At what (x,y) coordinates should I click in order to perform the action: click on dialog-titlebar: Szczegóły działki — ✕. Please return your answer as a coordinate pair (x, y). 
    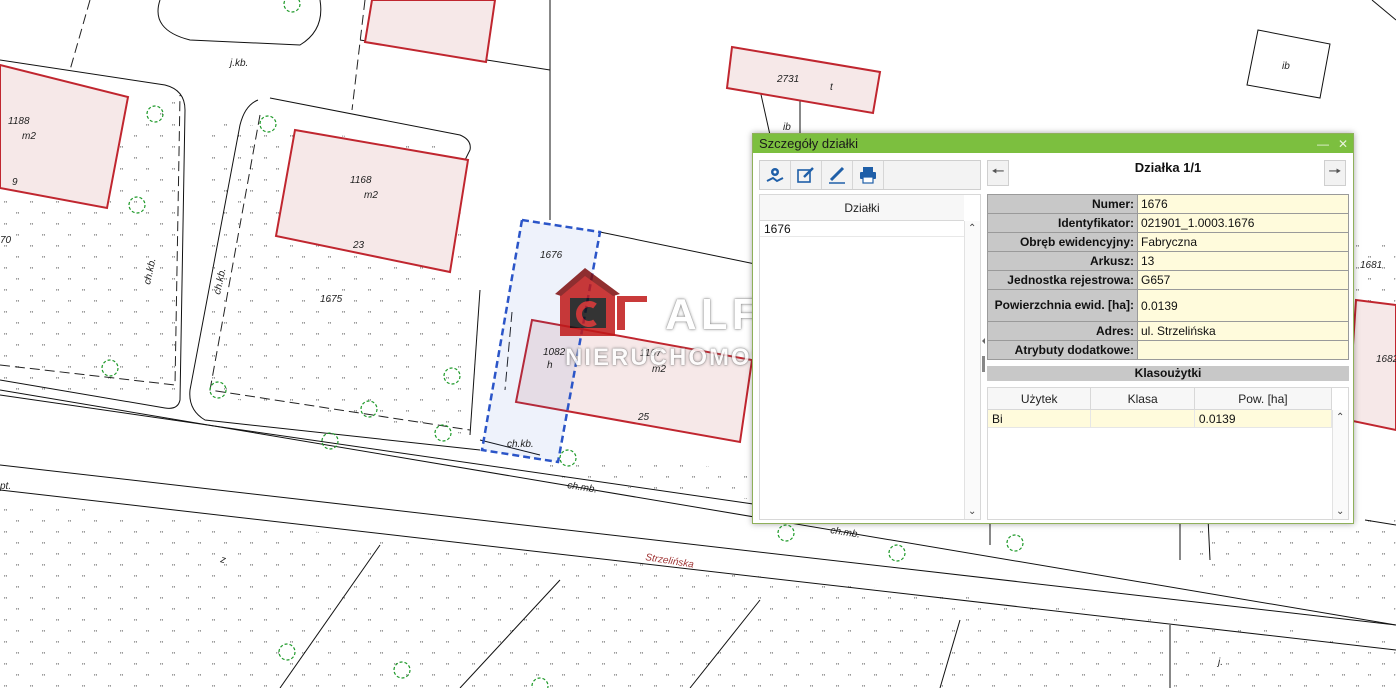
    Looking at the image, I should click on (1053, 143).